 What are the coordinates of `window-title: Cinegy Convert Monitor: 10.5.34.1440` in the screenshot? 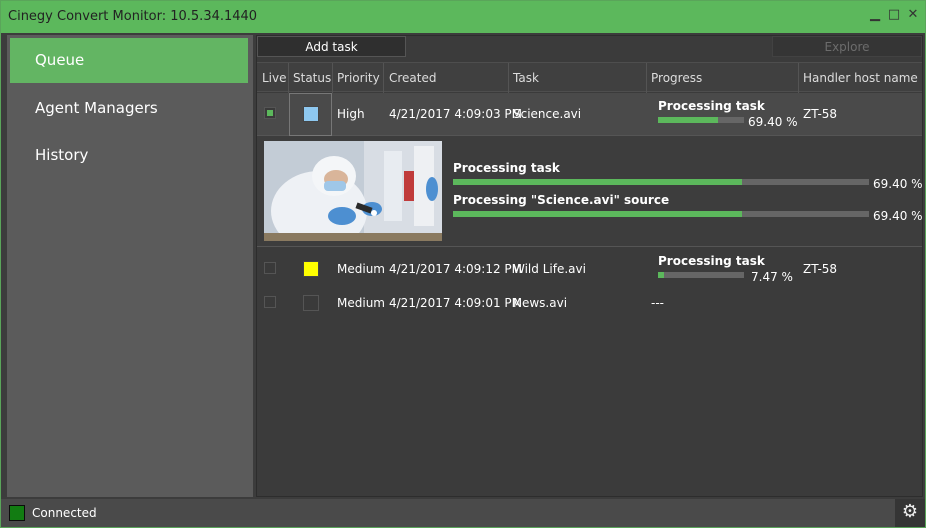 It's located at (133, 16).